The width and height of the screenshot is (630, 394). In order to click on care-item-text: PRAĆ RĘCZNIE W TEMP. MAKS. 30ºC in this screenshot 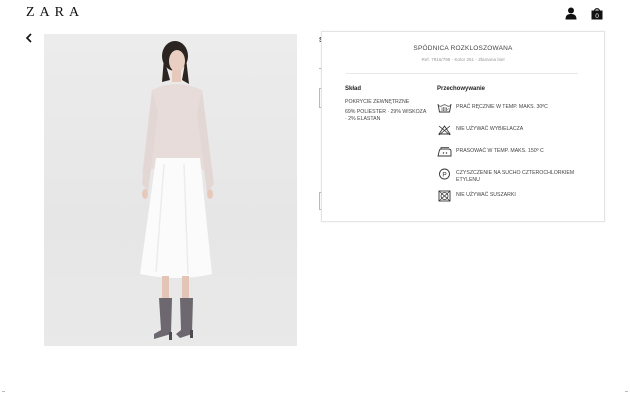, I will do `click(502, 107)`.